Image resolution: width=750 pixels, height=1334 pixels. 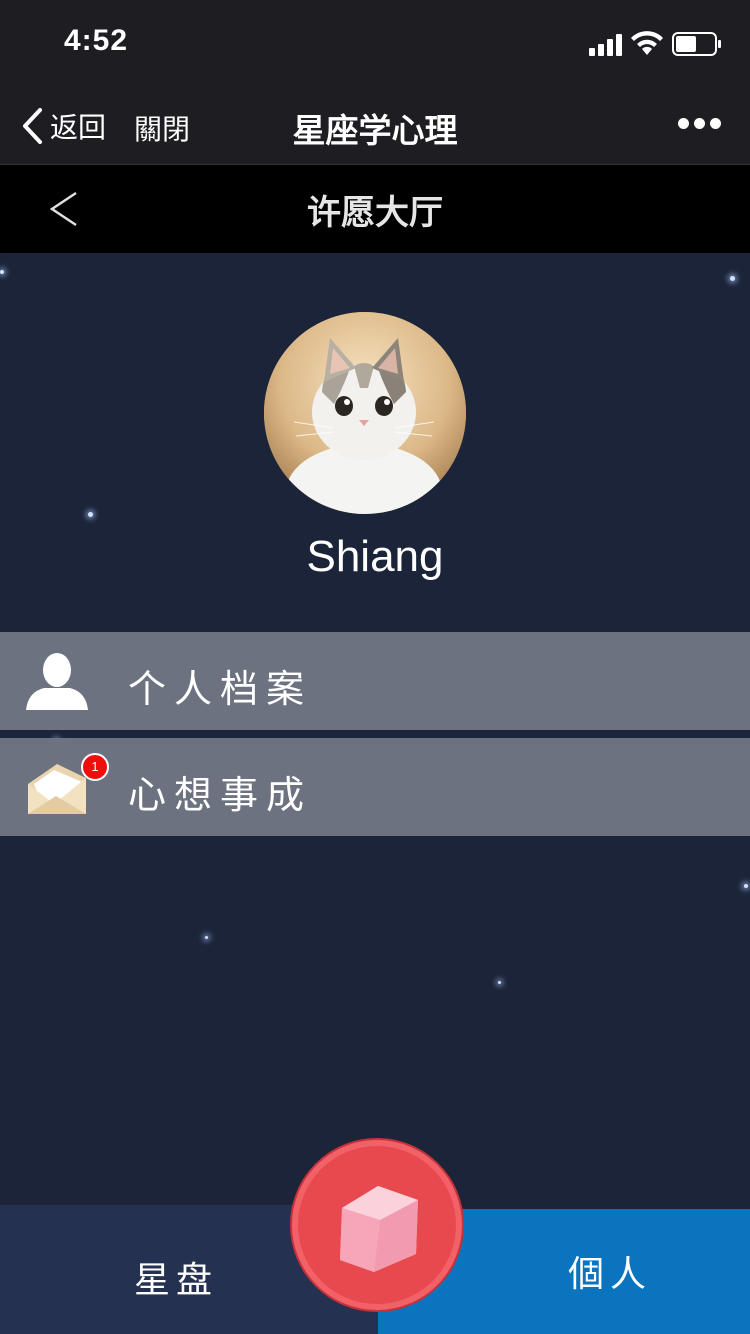 I want to click on tab-label: 個人, so click(x=610, y=1274).